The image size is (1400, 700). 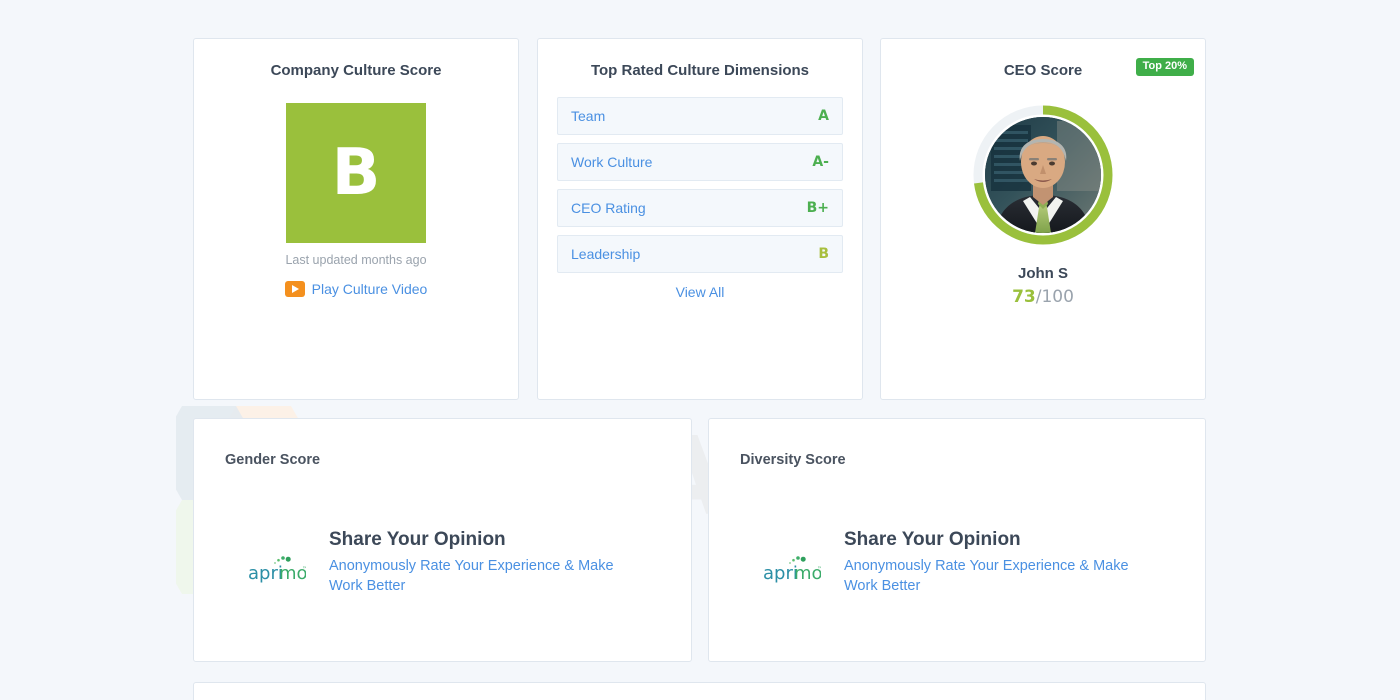 What do you see at coordinates (700, 162) in the screenshot?
I see `dimension-row-work-culture: Work Culture A-` at bounding box center [700, 162].